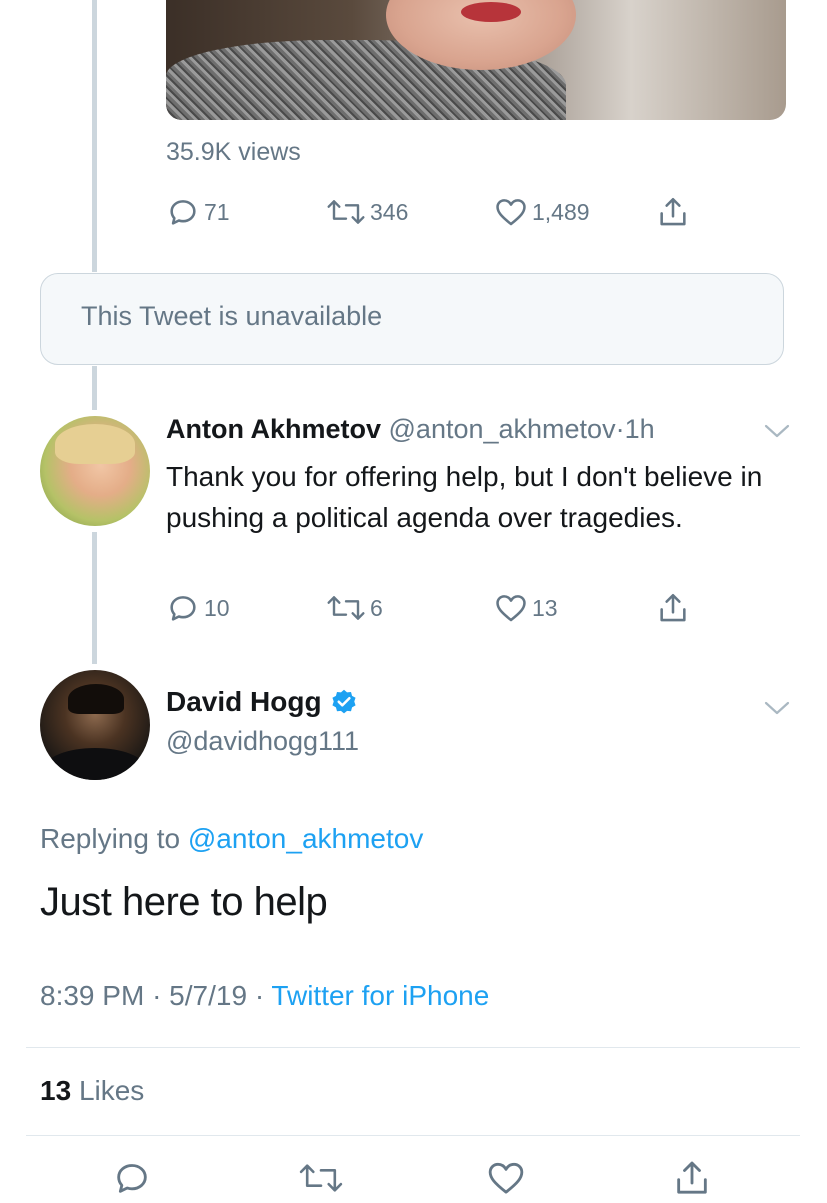 The image size is (827, 1203). What do you see at coordinates (413, 1179) in the screenshot?
I see `main-tweet-action-bar` at bounding box center [413, 1179].